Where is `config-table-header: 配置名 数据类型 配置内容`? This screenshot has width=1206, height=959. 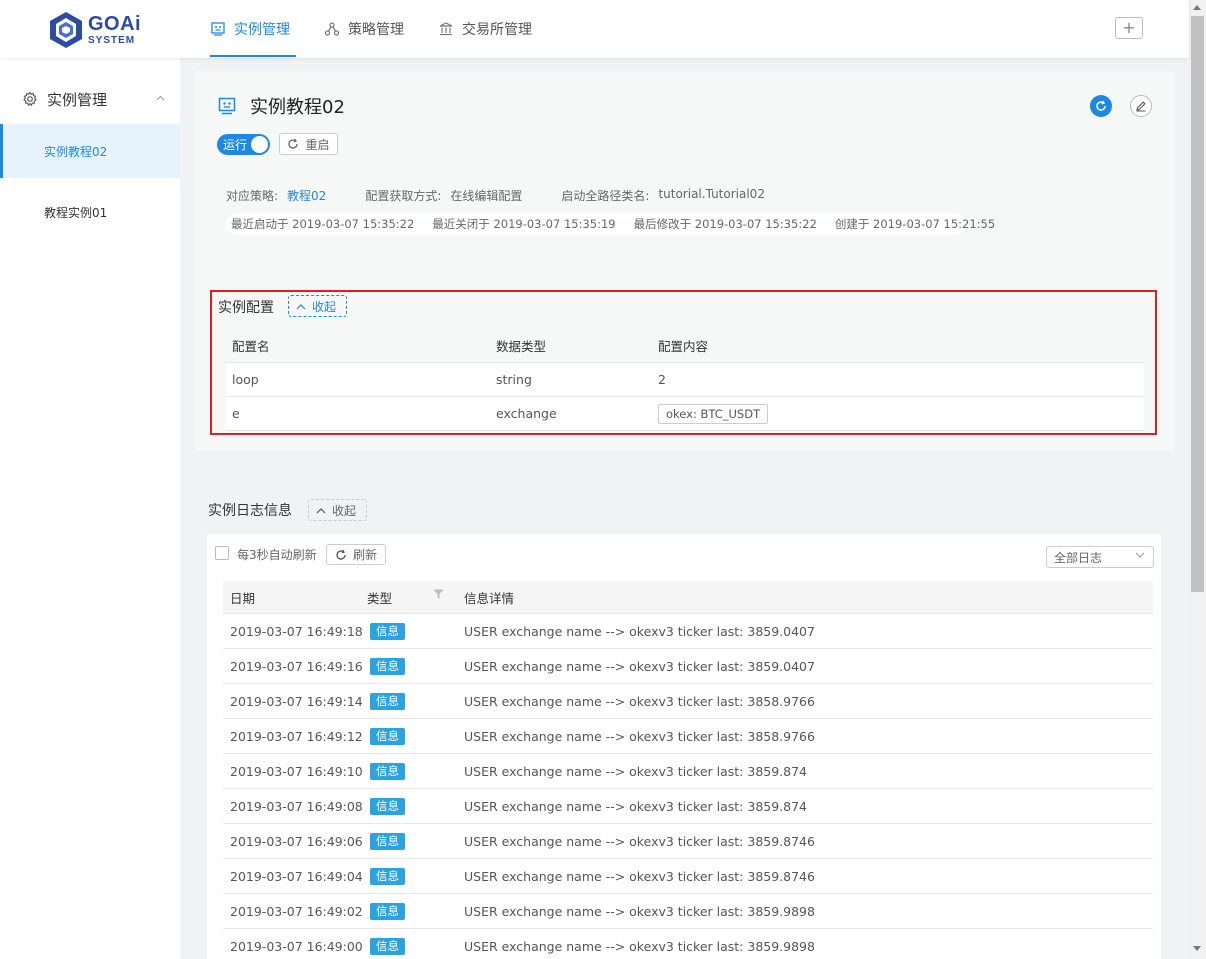 config-table-header: 配置名 数据类型 配置内容 is located at coordinates (685, 346).